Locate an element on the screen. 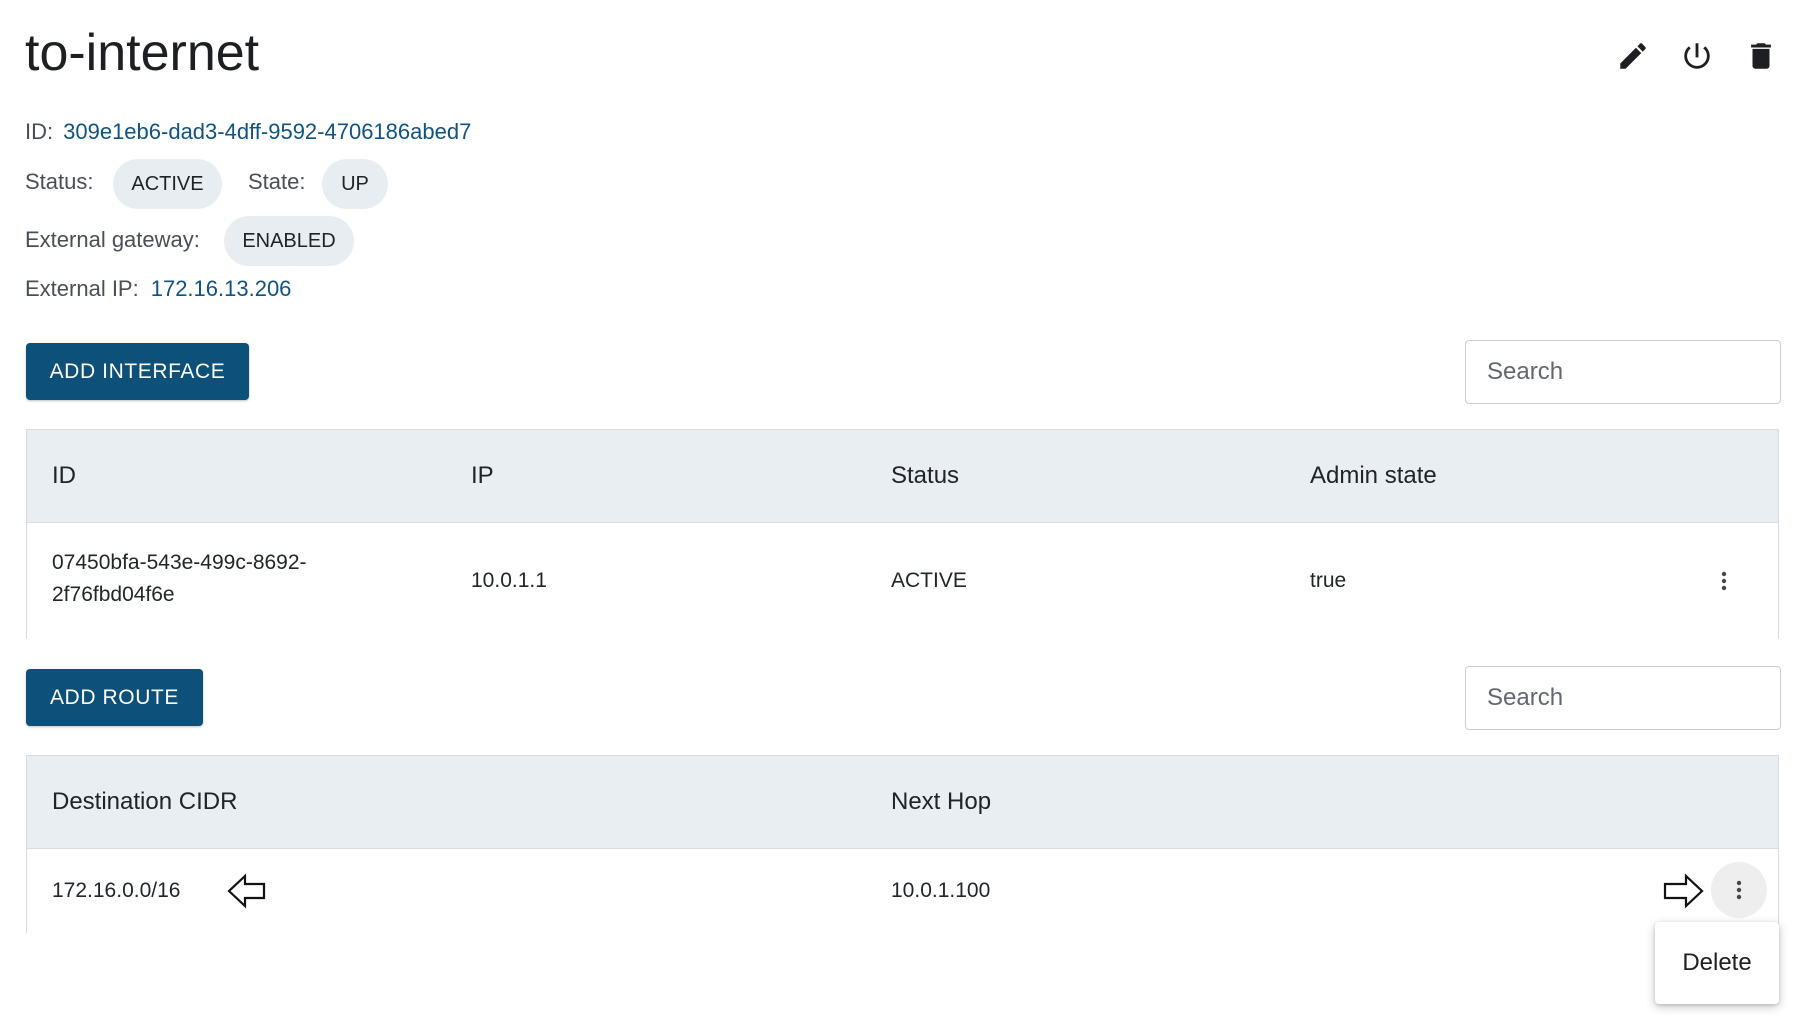 The image size is (1794, 1036). trash-icon is located at coordinates (1761, 56).